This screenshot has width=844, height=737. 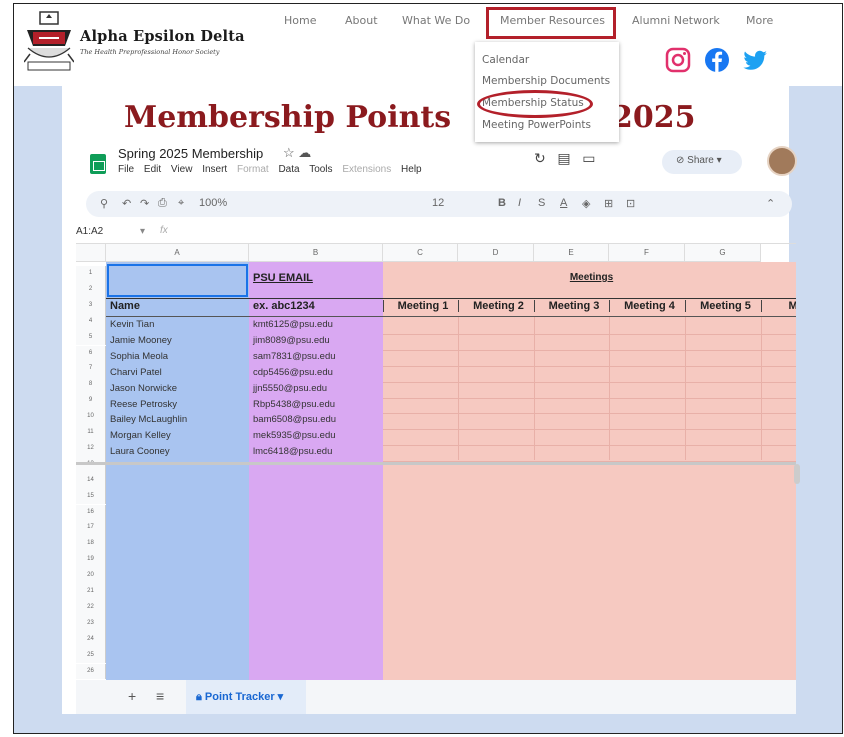 What do you see at coordinates (316, 407) in the screenshot?
I see `email-cell: Rbp5438@psu.edu` at bounding box center [316, 407].